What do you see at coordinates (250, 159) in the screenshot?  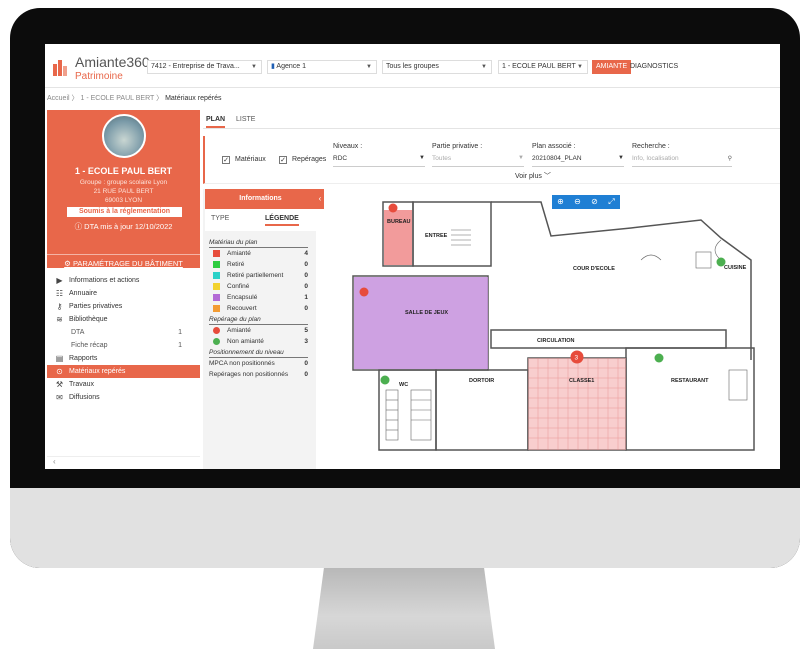 I see `materiaux-label: Matériaux` at bounding box center [250, 159].